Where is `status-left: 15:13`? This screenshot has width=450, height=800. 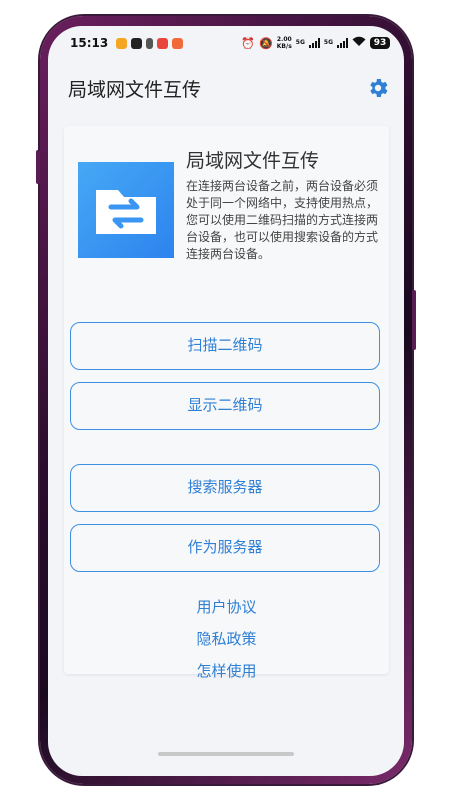
status-left: 15:13 is located at coordinates (127, 43).